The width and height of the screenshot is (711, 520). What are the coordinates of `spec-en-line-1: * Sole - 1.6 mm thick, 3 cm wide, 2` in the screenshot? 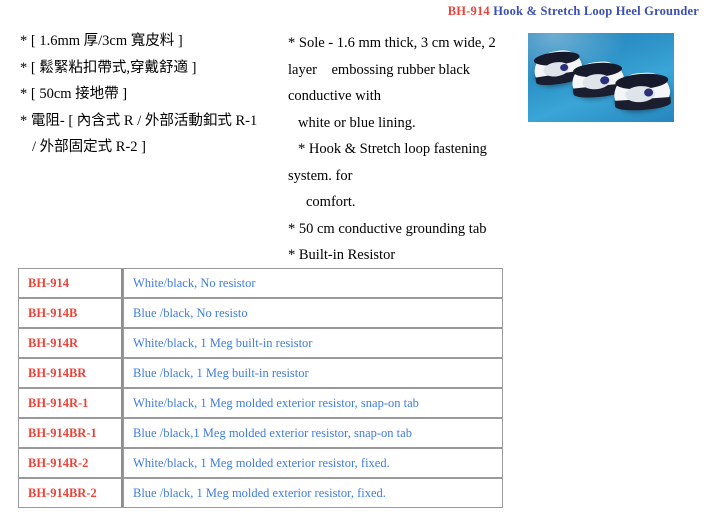 It's located at (392, 43).